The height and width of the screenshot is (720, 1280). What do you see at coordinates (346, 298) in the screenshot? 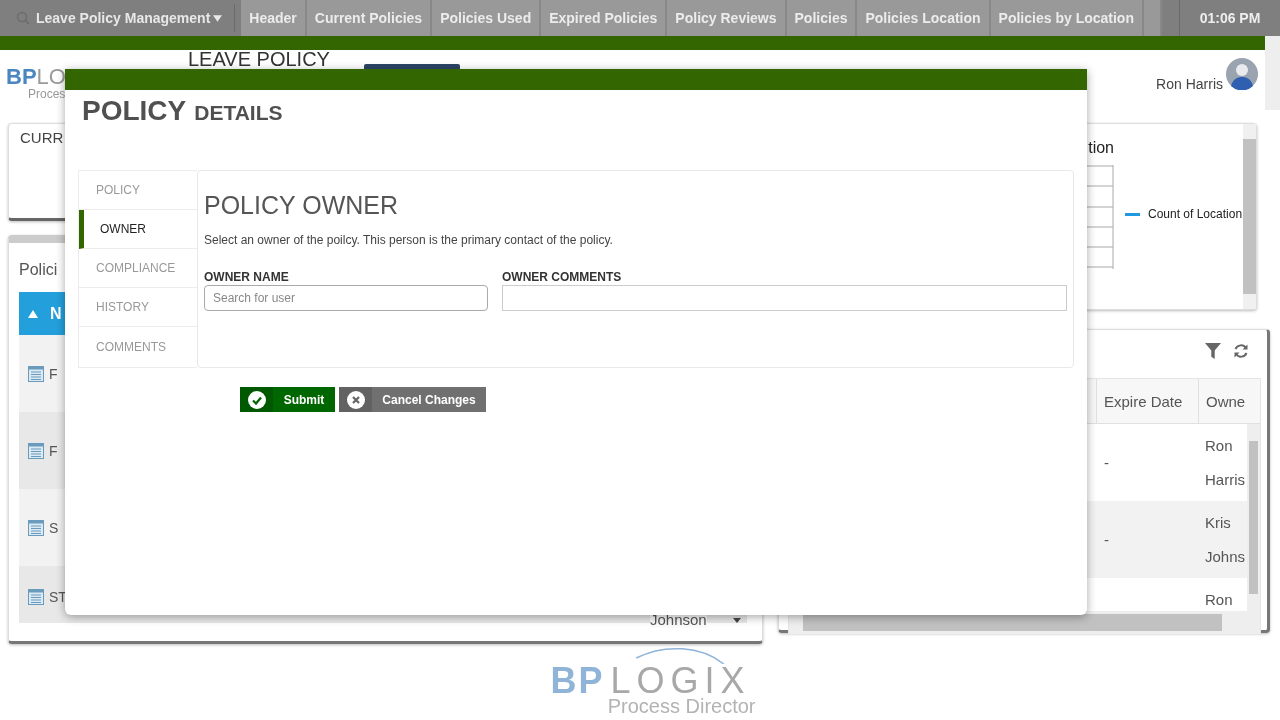
I see `input-field: Search for user` at bounding box center [346, 298].